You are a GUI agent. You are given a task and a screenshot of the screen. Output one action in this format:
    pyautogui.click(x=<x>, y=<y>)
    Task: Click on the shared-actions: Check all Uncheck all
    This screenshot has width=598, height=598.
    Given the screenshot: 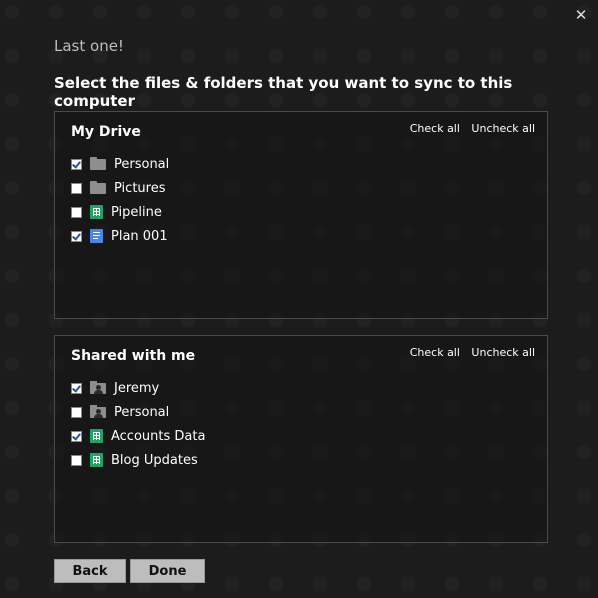 What is the action you would take?
    pyautogui.click(x=468, y=352)
    